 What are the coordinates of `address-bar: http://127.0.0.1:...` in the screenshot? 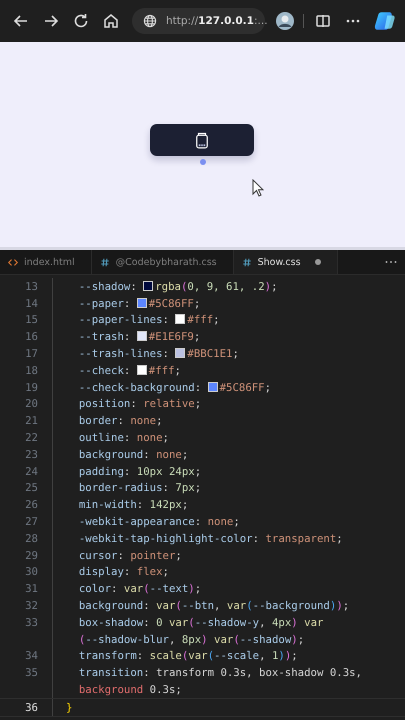 It's located at (198, 21).